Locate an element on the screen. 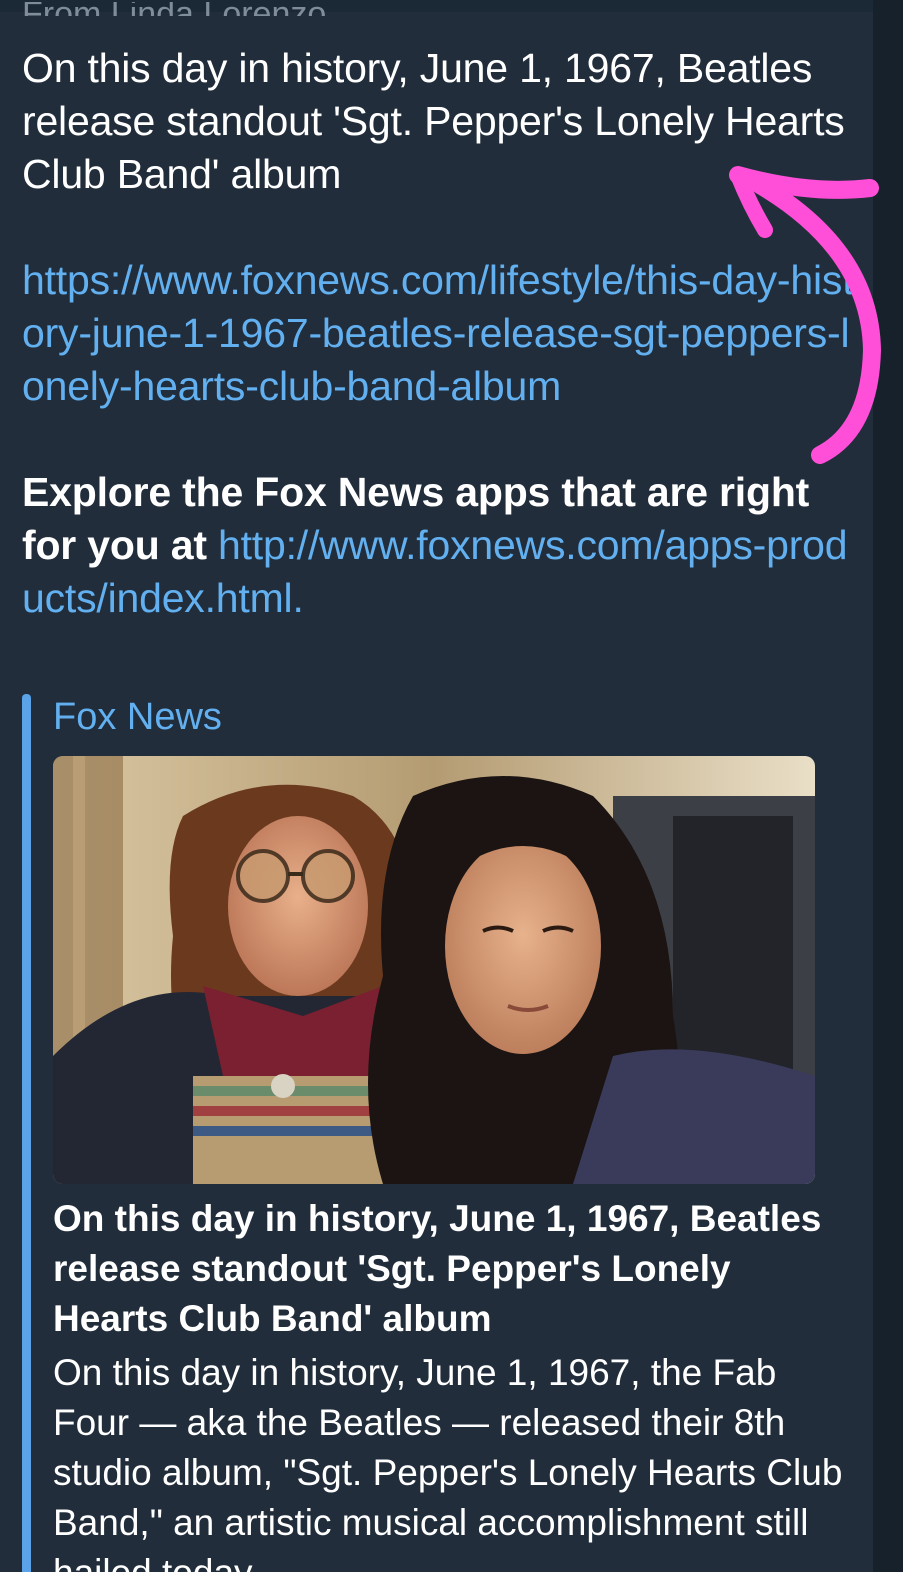  preview-site-name: Fox News is located at coordinates (137, 717).